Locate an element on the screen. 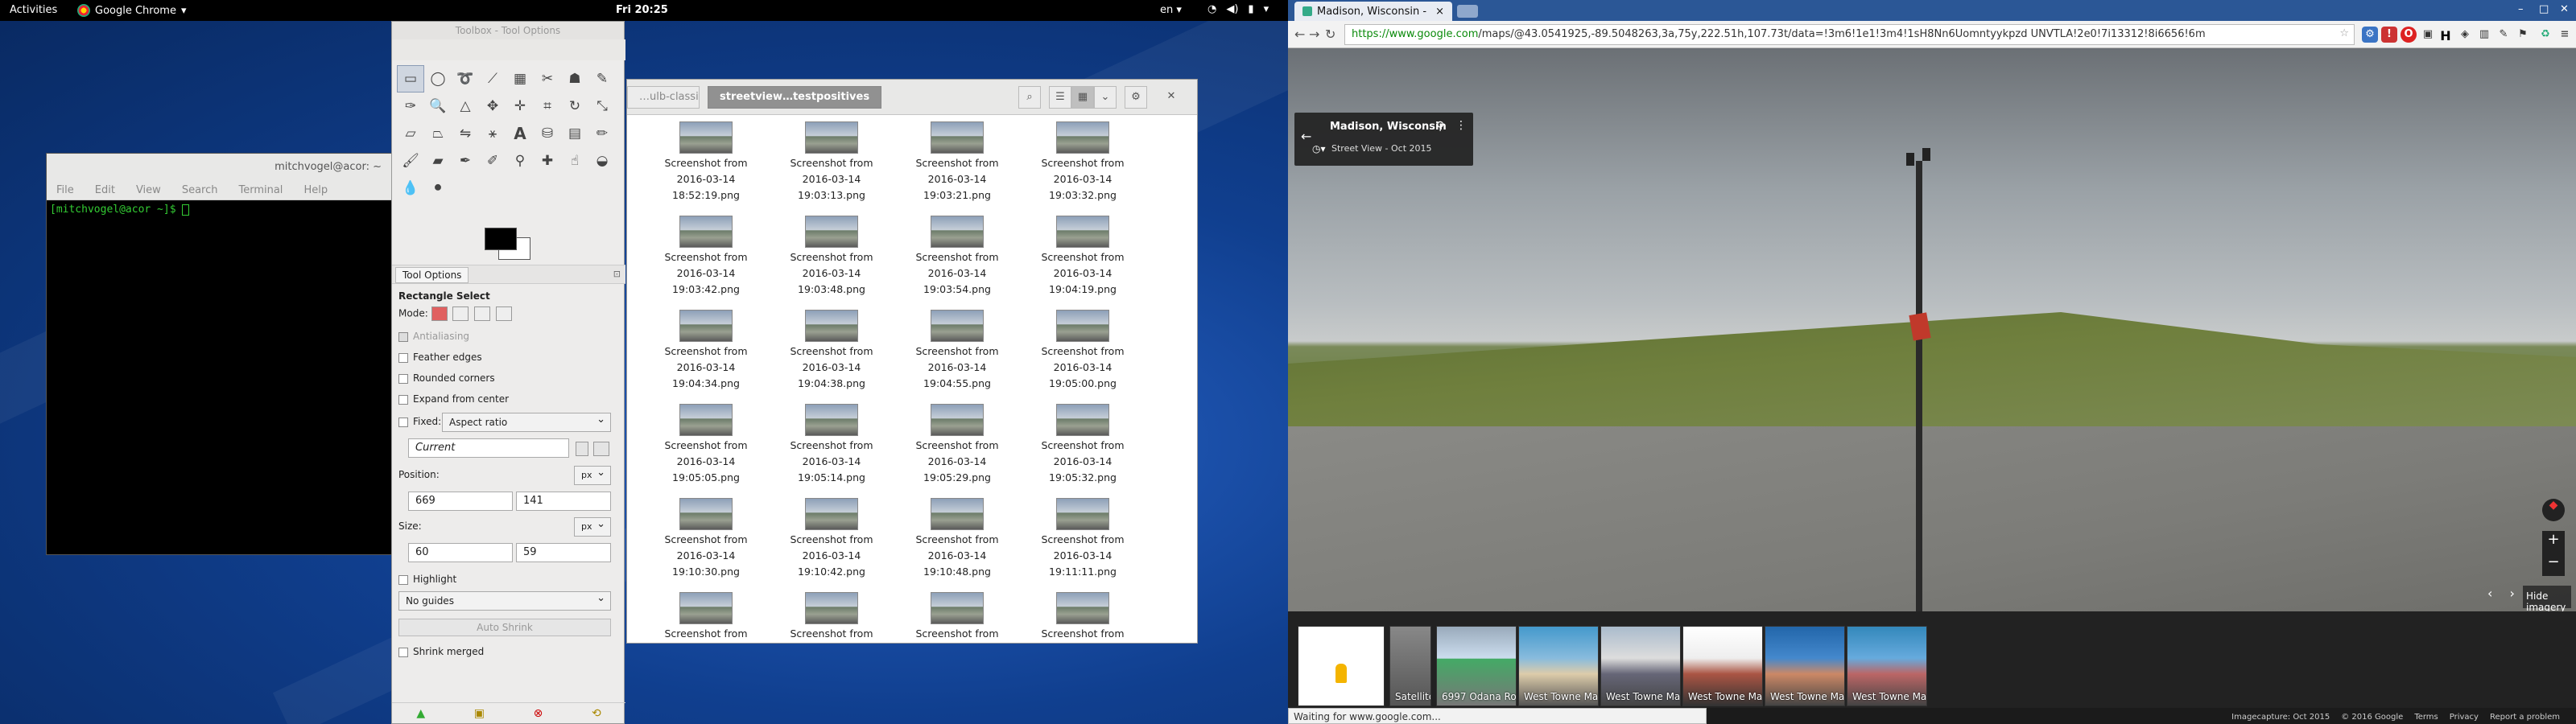 The image size is (2576, 724). menu-search: Search is located at coordinates (200, 191).